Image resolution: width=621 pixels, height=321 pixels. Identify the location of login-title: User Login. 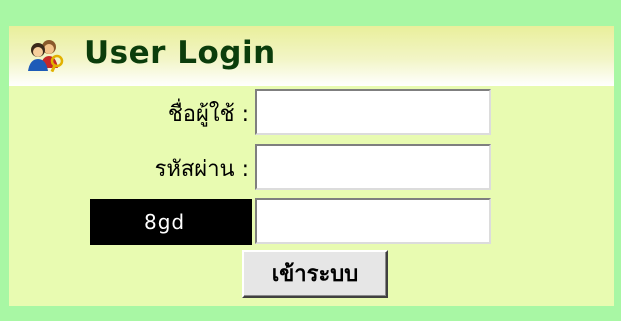
(180, 53).